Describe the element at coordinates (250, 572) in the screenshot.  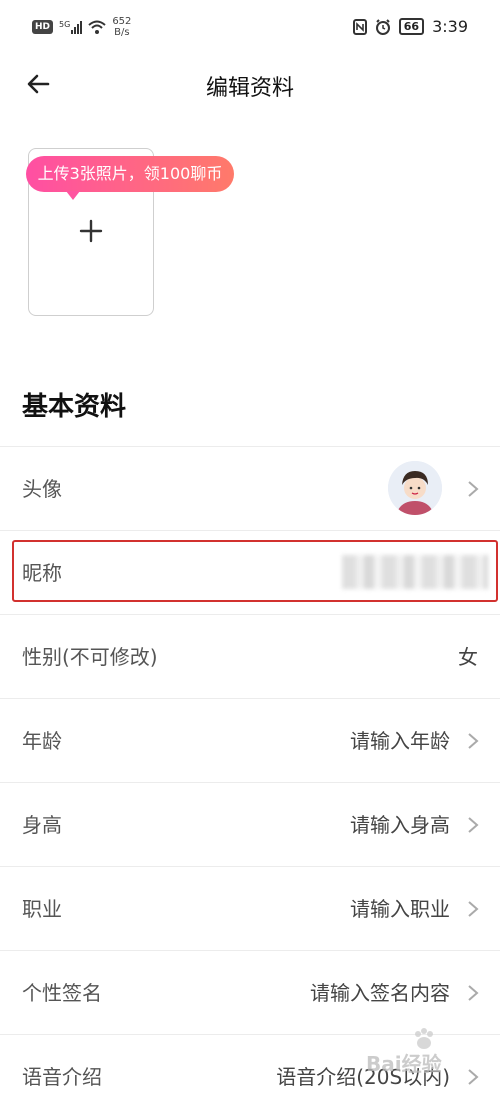
I see `row-nickname: 昵称` at that location.